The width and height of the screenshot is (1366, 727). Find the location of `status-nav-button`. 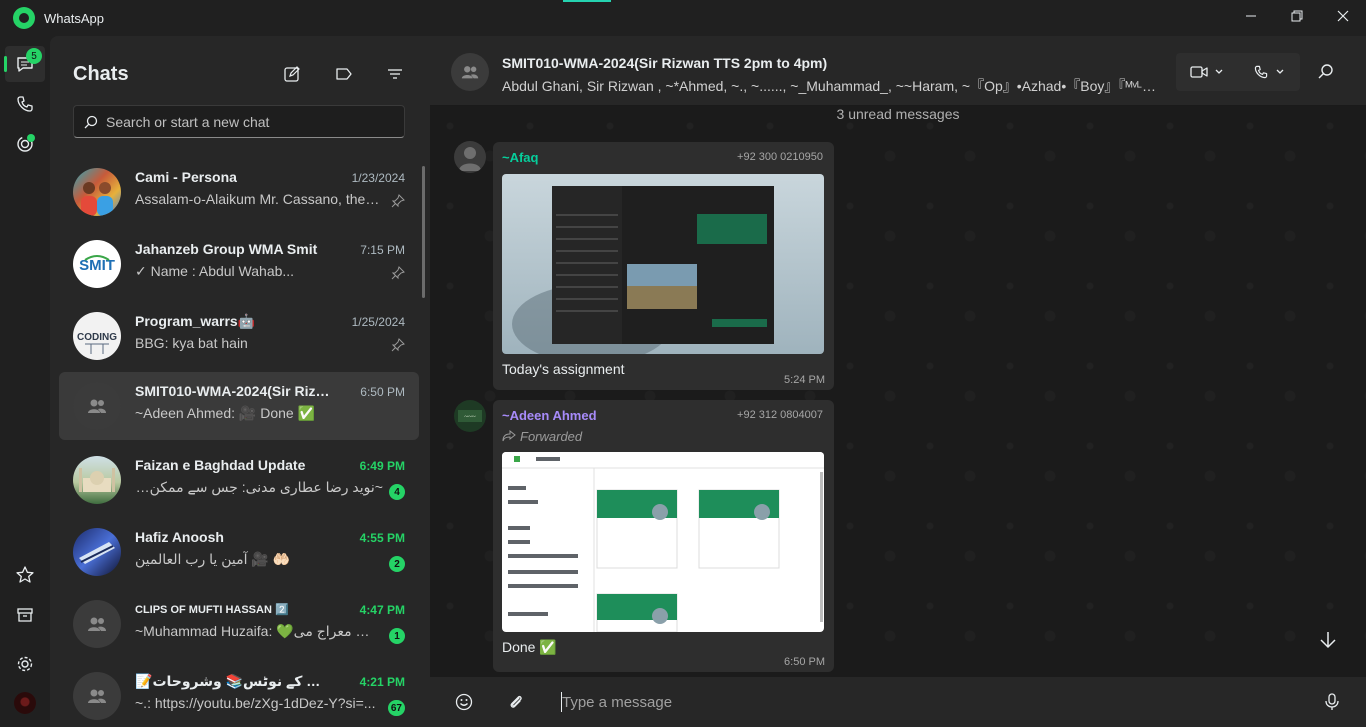

status-nav-button is located at coordinates (25, 144).